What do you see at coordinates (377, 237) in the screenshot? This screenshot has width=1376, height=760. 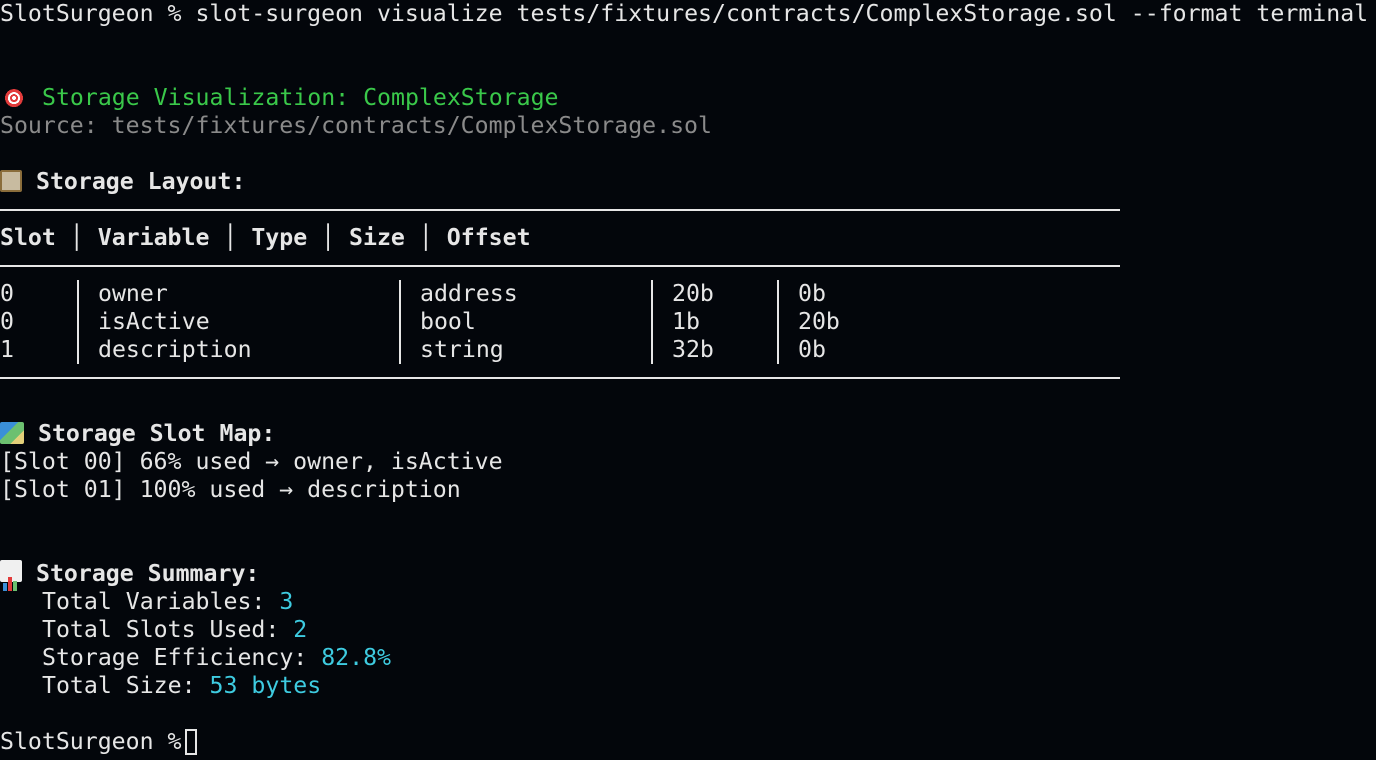 I see `col-size-header: Size` at bounding box center [377, 237].